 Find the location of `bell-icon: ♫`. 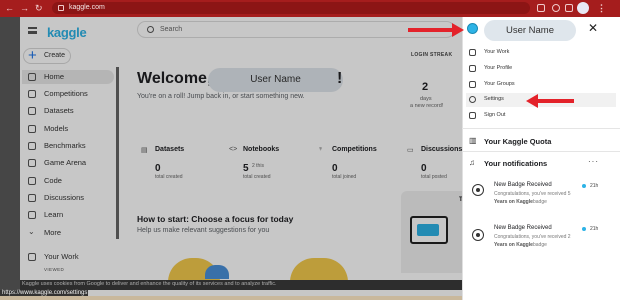

bell-icon: ♫ is located at coordinates (472, 162).